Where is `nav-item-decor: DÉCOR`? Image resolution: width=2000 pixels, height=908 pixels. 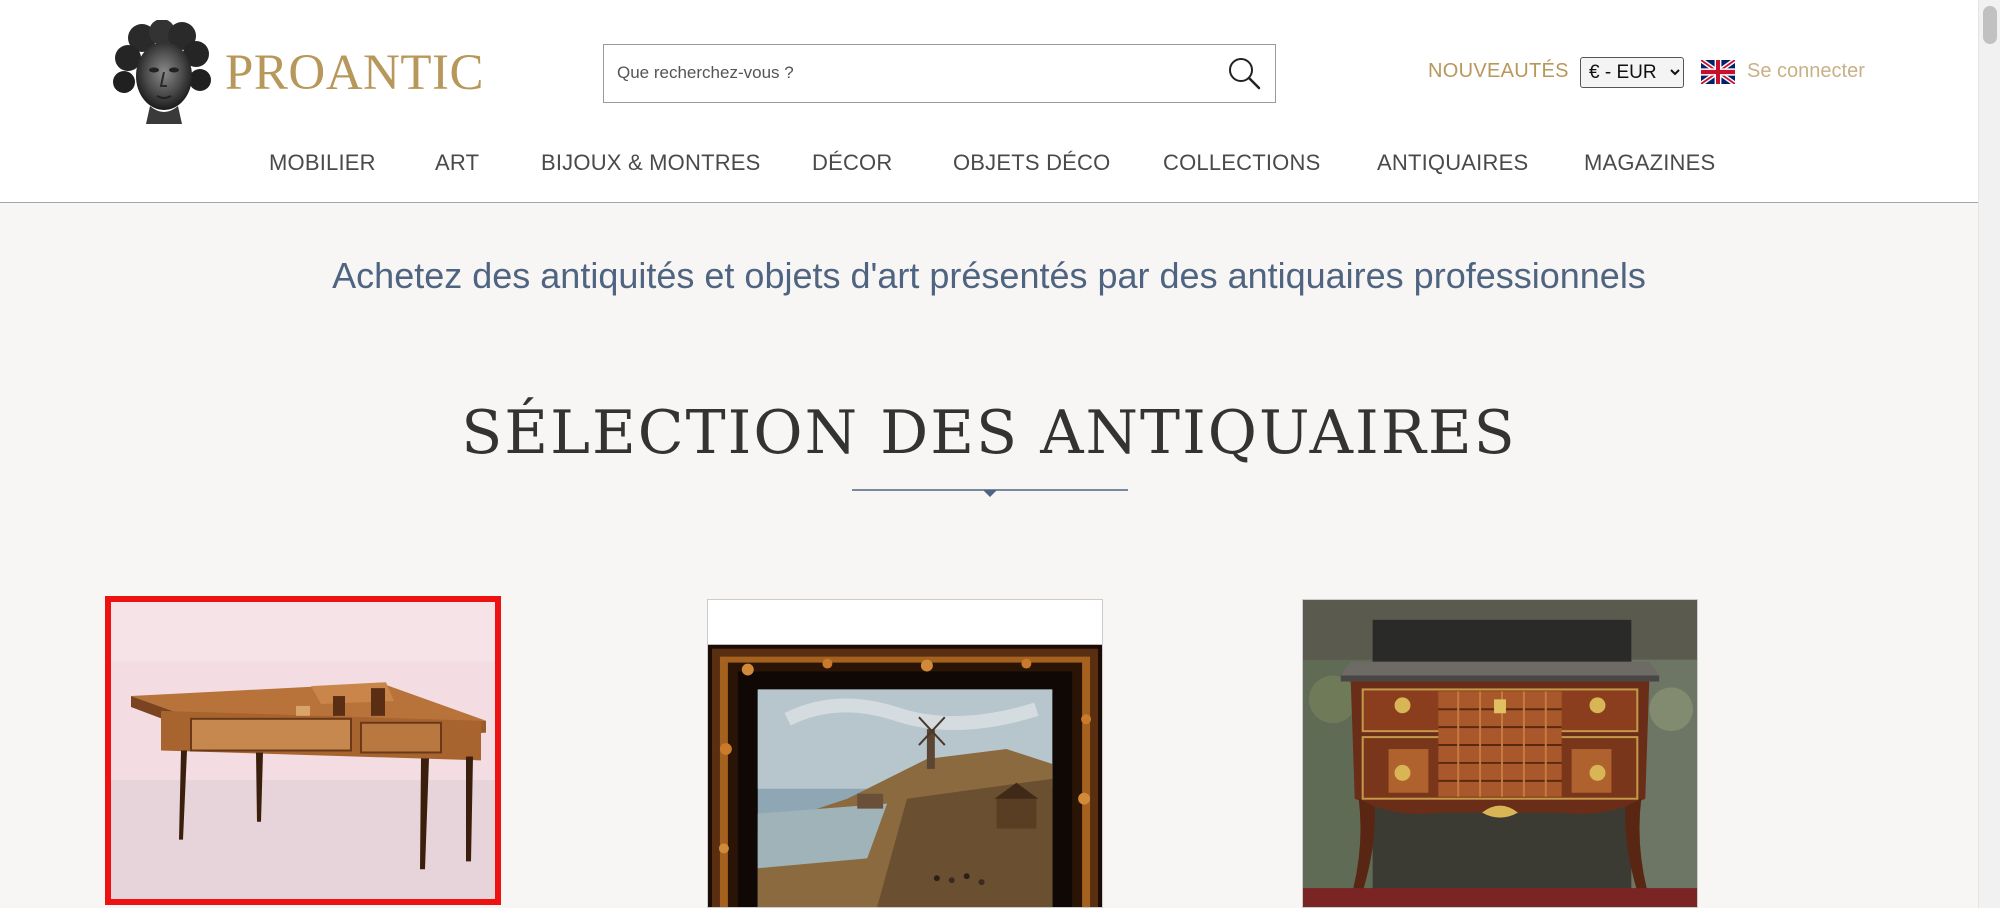
nav-item-decor: DÉCOR is located at coordinates (852, 163).